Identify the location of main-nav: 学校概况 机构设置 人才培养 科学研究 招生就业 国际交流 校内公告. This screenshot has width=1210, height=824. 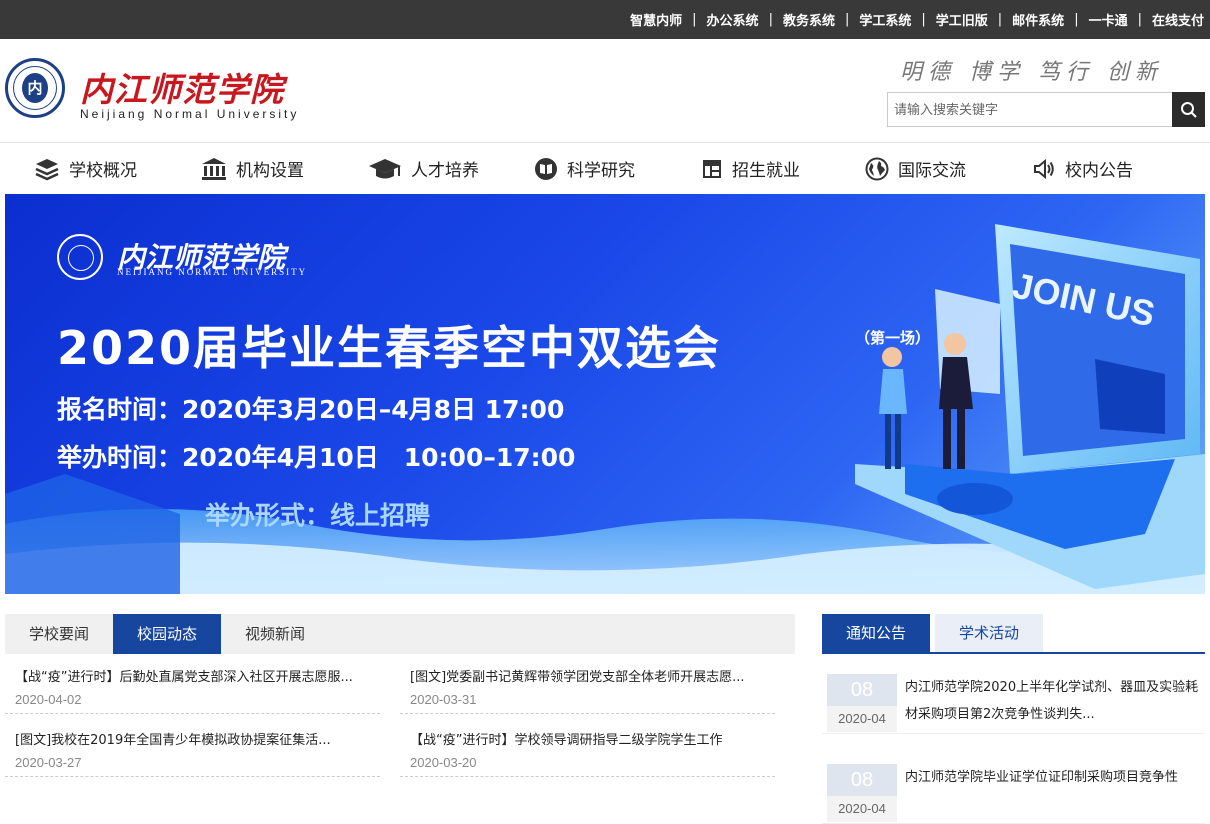
(605, 168).